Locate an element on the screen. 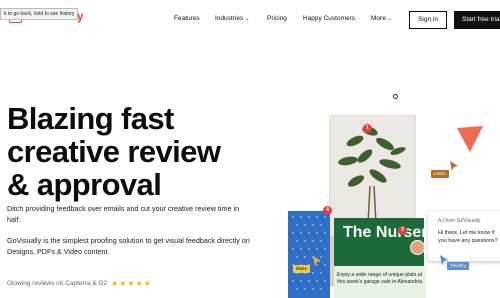  chat-sender: AJ from GoVisually is located at coordinates (459, 221).